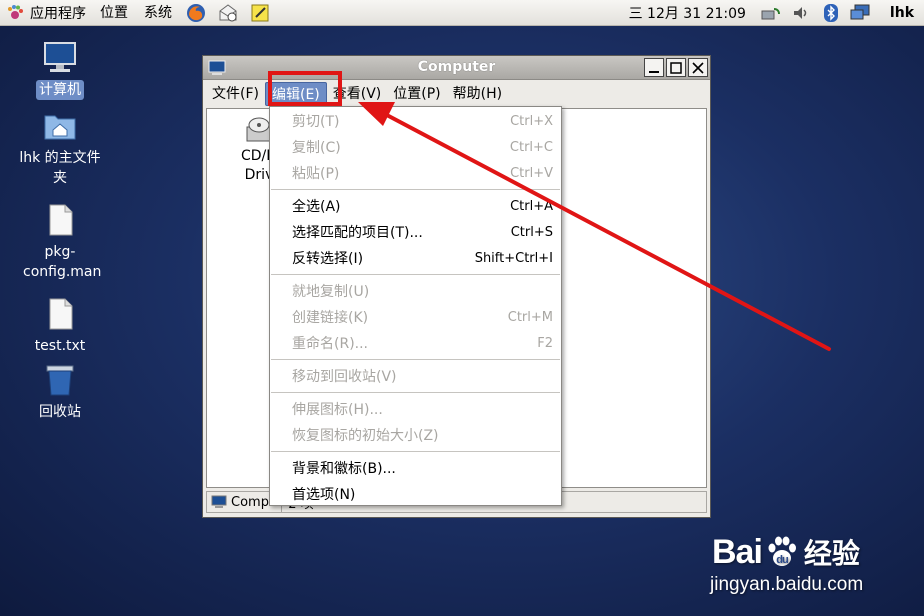 The height and width of the screenshot is (616, 924). What do you see at coordinates (531, 173) in the screenshot?
I see `menu-item-accel: Ctrl+V` at bounding box center [531, 173].